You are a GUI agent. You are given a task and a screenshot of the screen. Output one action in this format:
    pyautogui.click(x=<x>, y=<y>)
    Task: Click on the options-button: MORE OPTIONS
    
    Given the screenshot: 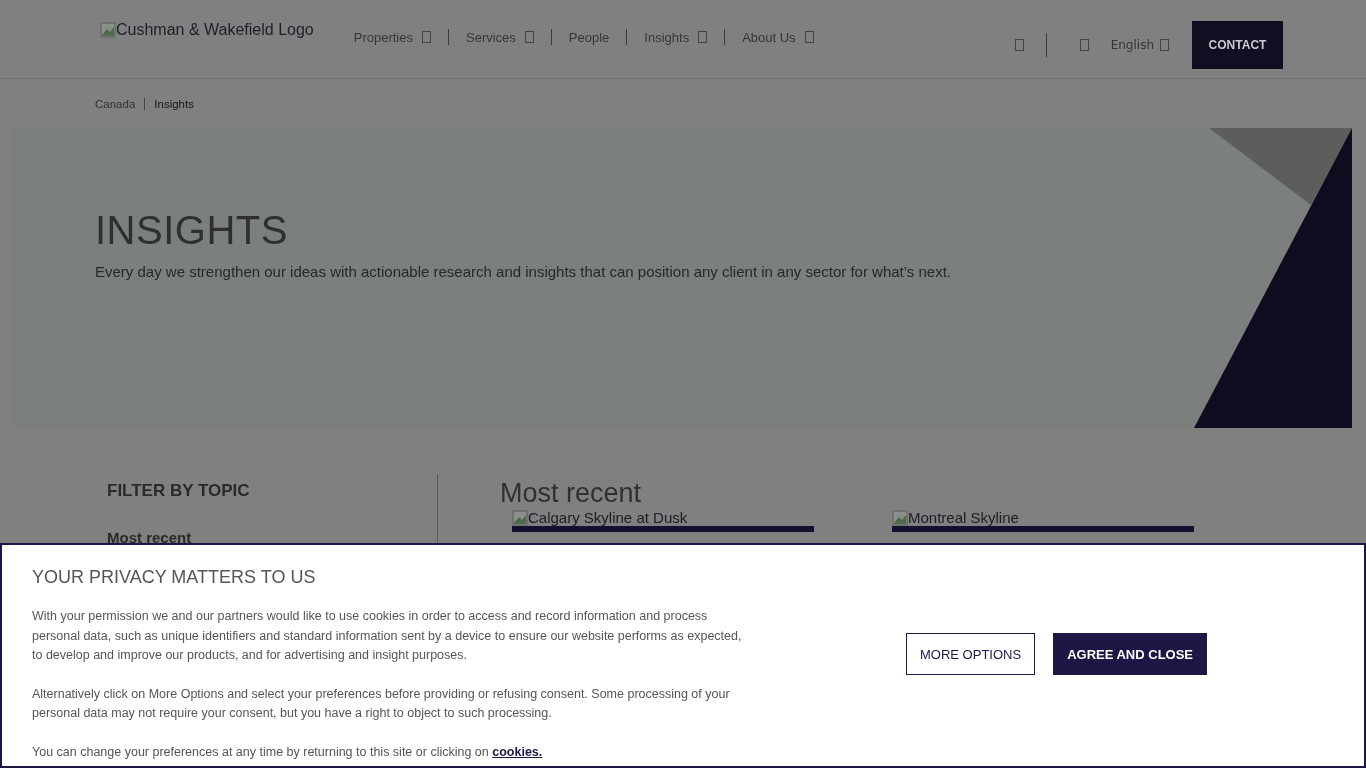 What is the action you would take?
    pyautogui.click(x=971, y=654)
    